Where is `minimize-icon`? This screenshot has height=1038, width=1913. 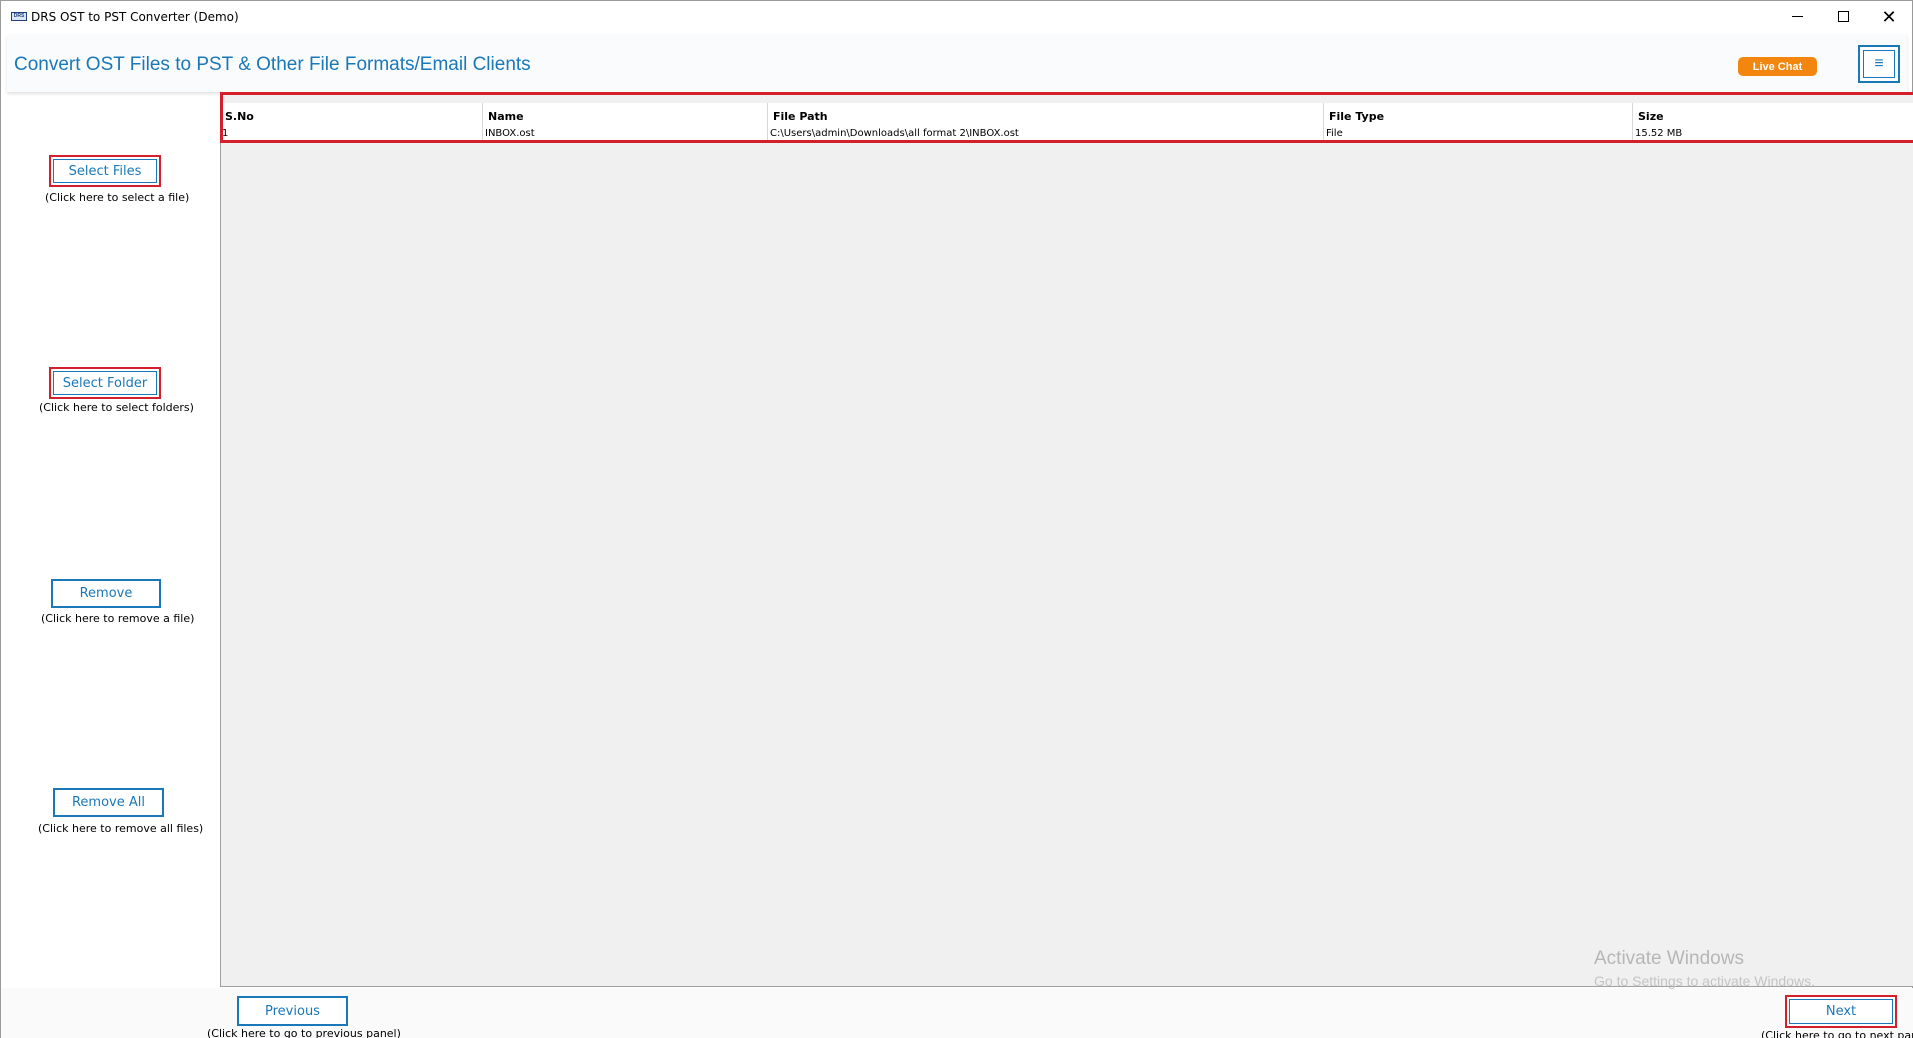
minimize-icon is located at coordinates (1797, 16).